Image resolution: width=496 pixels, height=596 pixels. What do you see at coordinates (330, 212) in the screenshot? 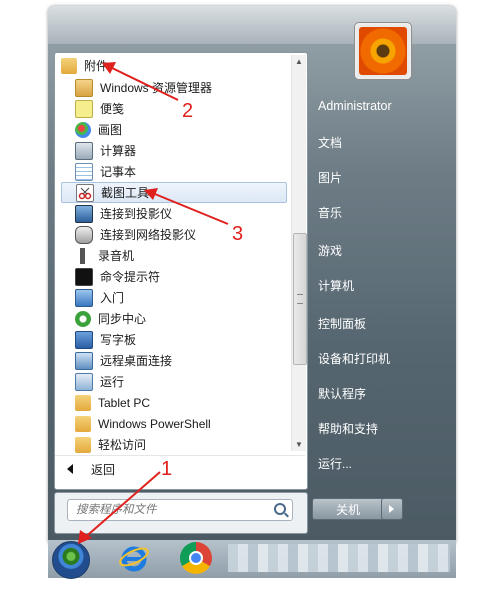
I see `right-item-music: 音乐` at bounding box center [330, 212].